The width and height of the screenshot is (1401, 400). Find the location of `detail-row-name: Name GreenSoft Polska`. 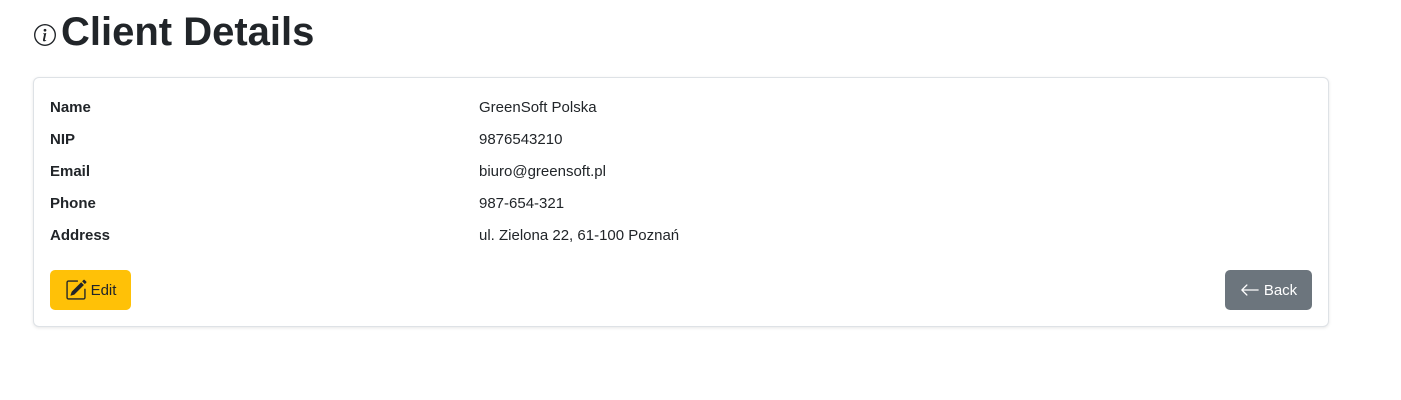

detail-row-name: Name GreenSoft Polska is located at coordinates (681, 107).